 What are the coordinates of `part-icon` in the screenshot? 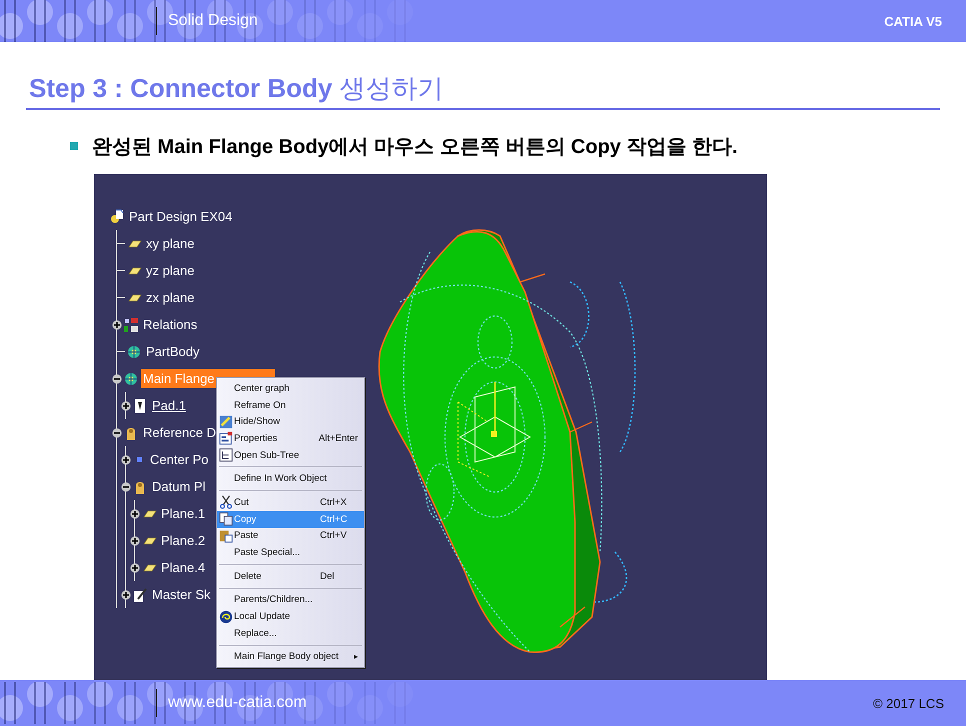 It's located at (117, 216).